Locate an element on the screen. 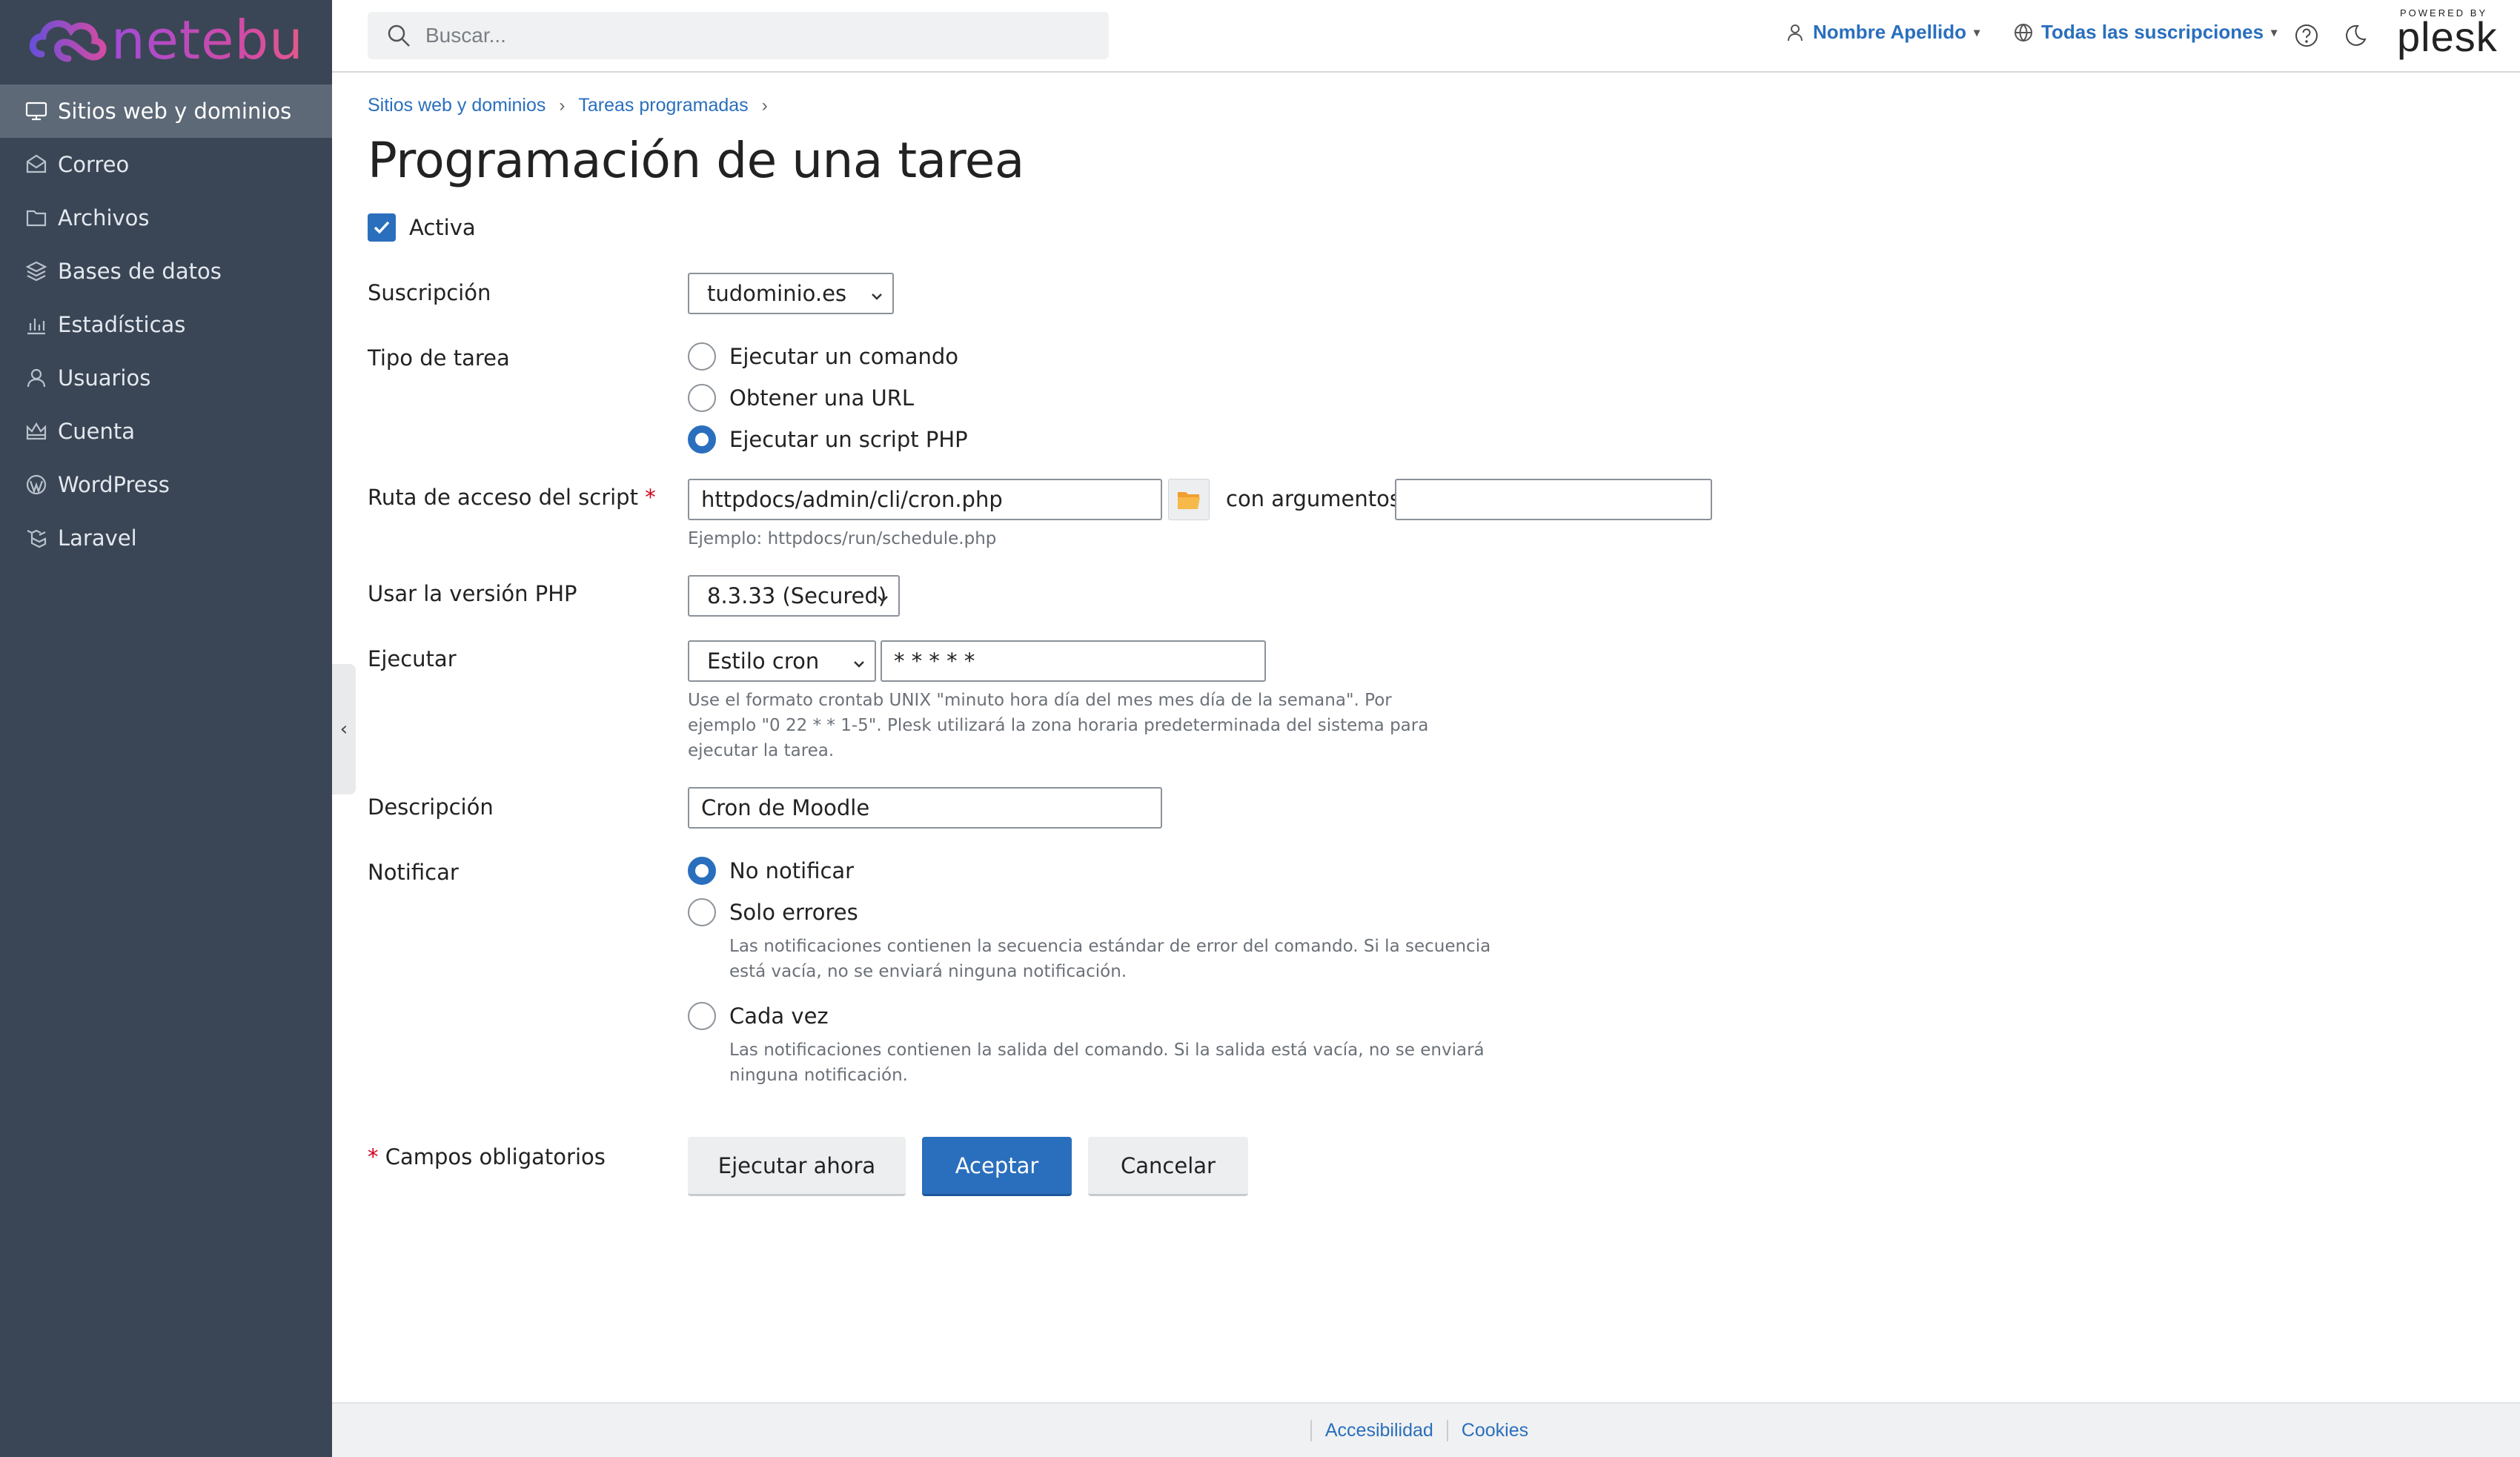 The height and width of the screenshot is (1457, 2520). task-type-option-command: Ejecutar un comando is located at coordinates (823, 356).